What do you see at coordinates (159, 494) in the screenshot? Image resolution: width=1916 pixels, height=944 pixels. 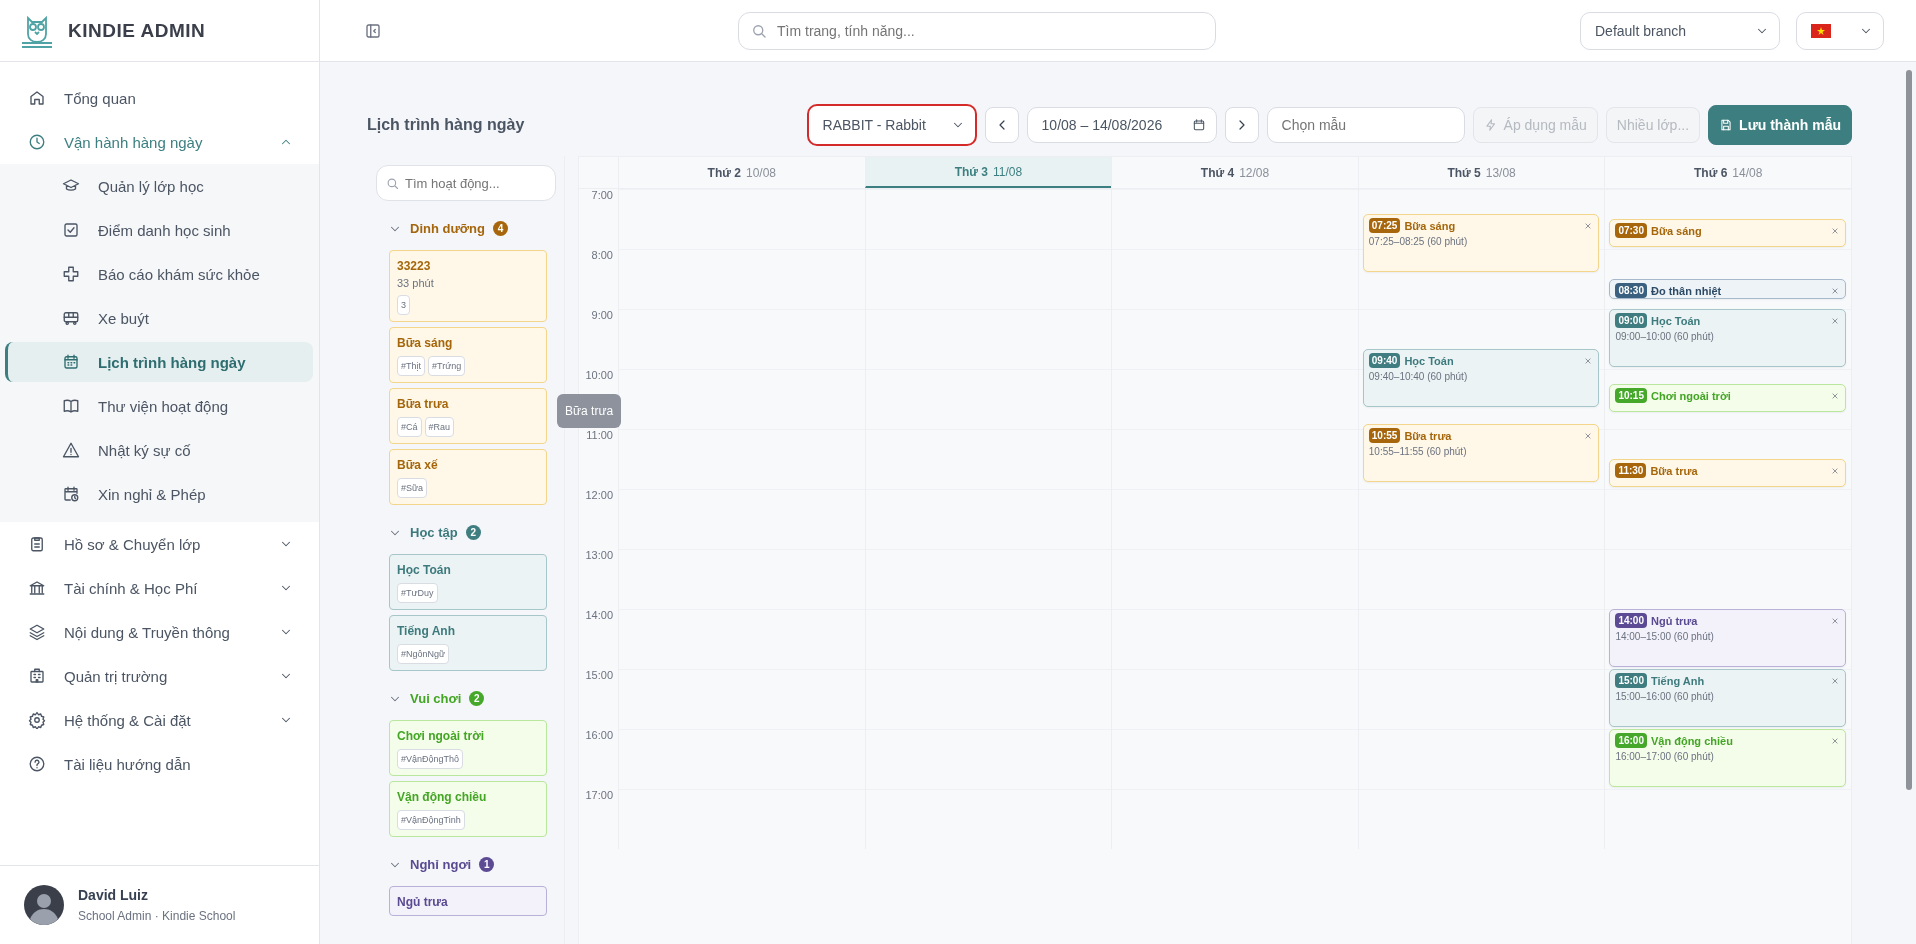 I see `nav-subitem: Xin nghỉ & Phép` at bounding box center [159, 494].